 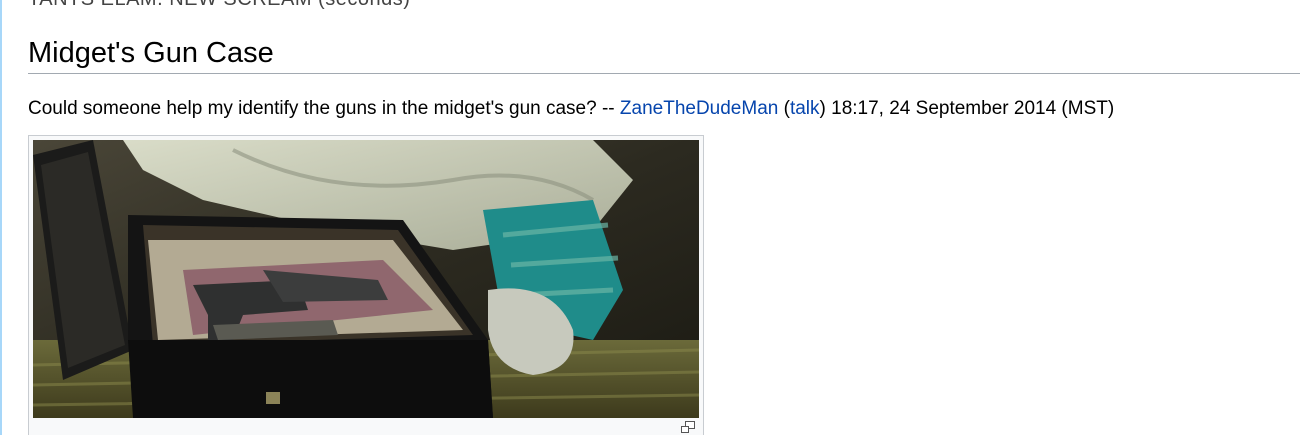 What do you see at coordinates (784, 108) in the screenshot?
I see `paren-open: (` at bounding box center [784, 108].